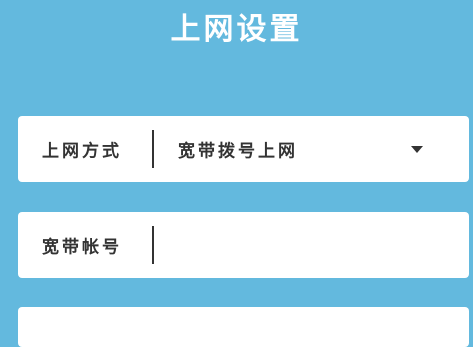 The width and height of the screenshot is (473, 347). Describe the element at coordinates (311, 246) in the screenshot. I see `broadband-account-input` at that location.